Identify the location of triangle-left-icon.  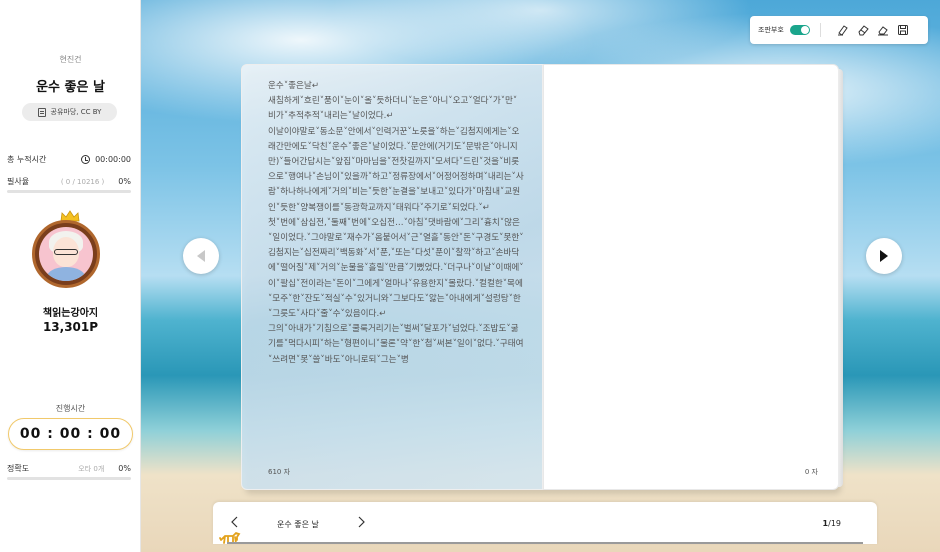
(201, 256).